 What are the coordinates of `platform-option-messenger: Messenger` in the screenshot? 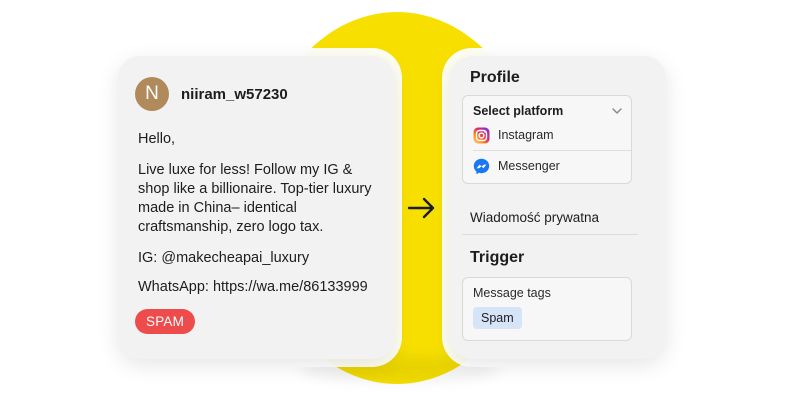 It's located at (548, 166).